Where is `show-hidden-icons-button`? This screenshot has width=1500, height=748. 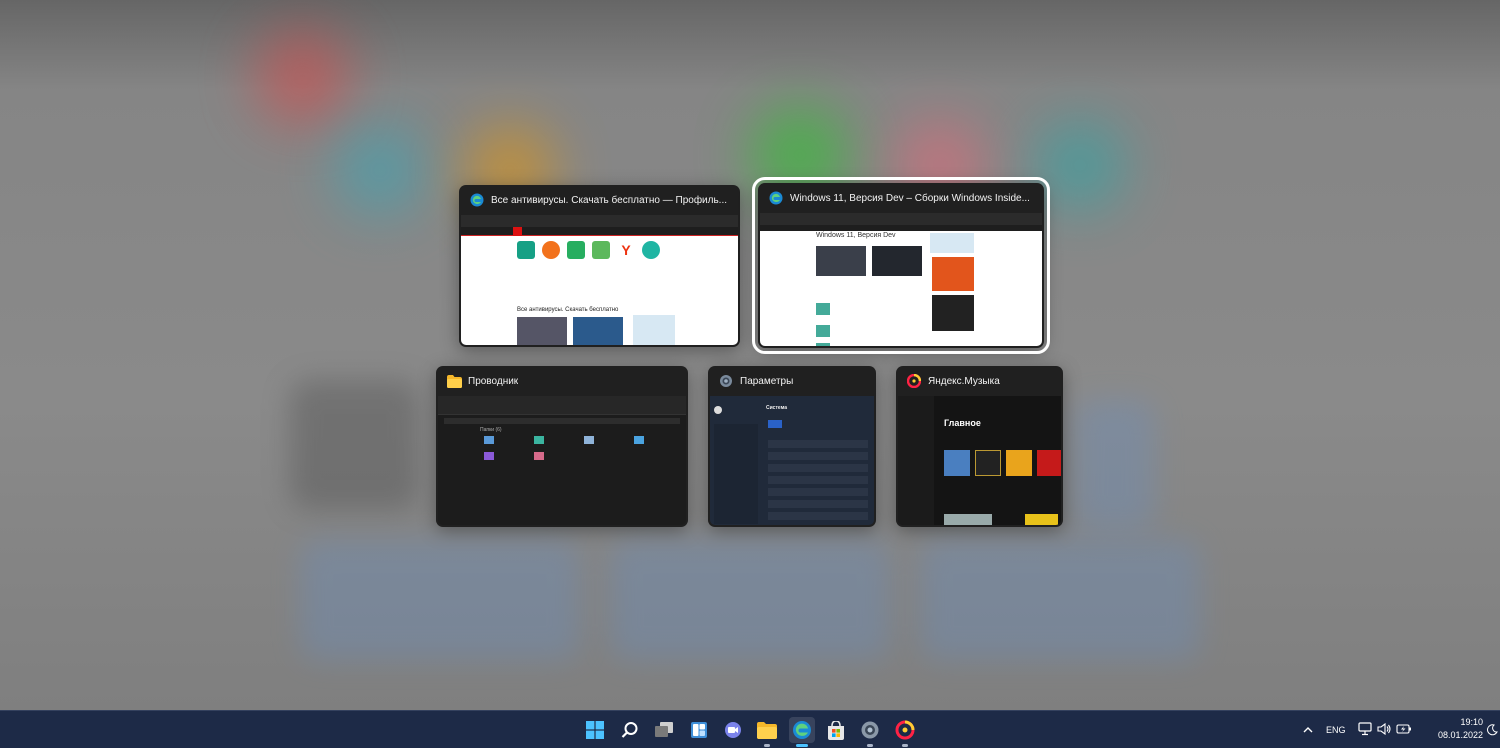
show-hidden-icons-button is located at coordinates (1308, 729).